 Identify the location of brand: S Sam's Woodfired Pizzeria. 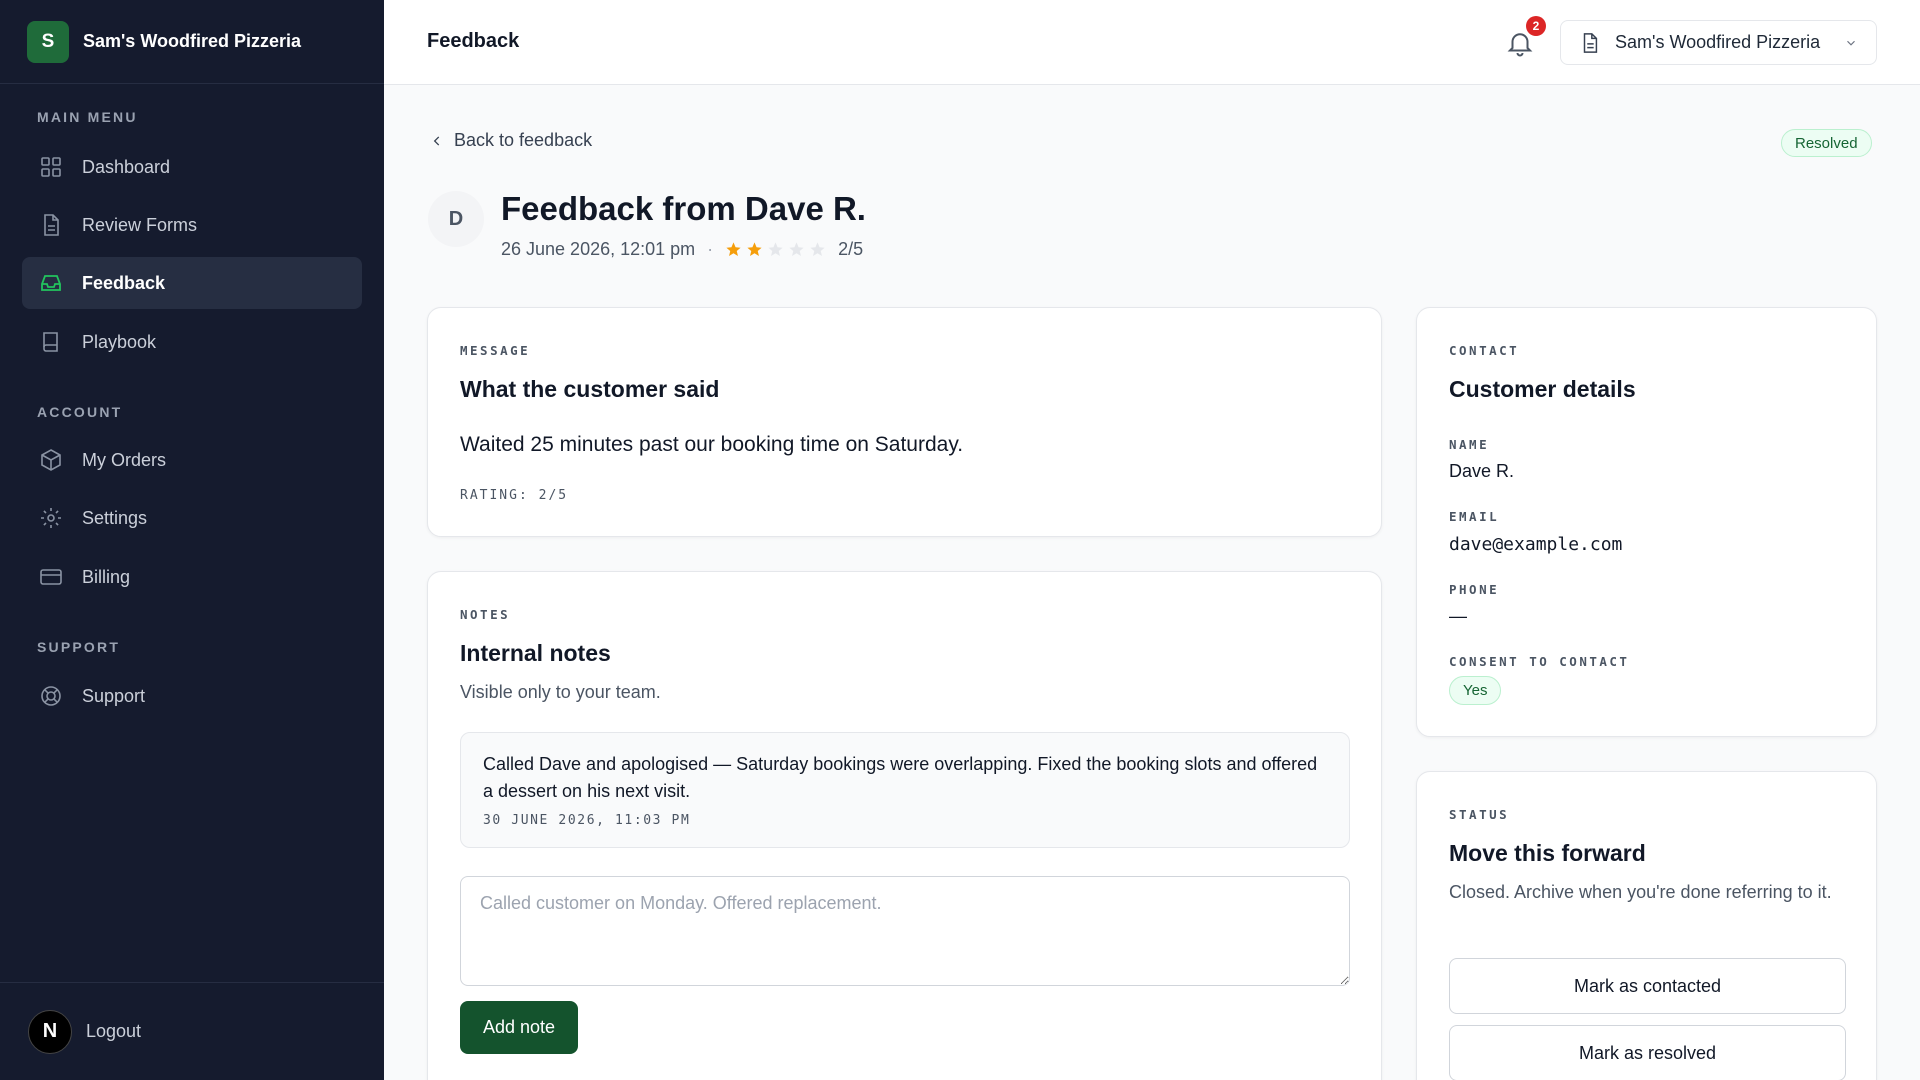
(192, 42).